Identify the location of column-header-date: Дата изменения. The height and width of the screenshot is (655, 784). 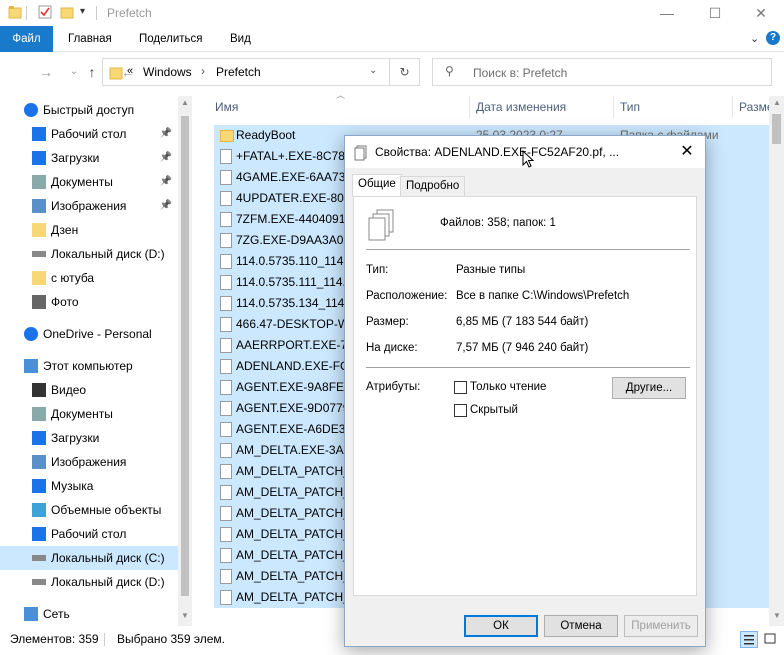
(521, 107).